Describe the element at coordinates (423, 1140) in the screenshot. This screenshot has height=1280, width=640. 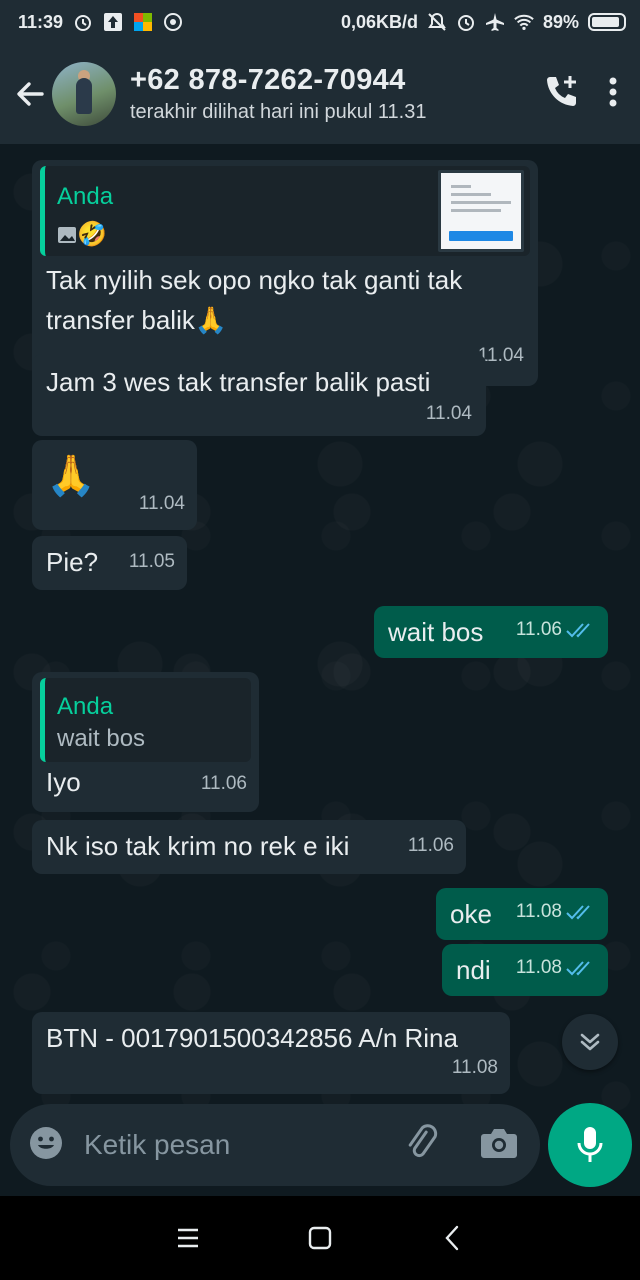
I see `paperclip-icon` at that location.